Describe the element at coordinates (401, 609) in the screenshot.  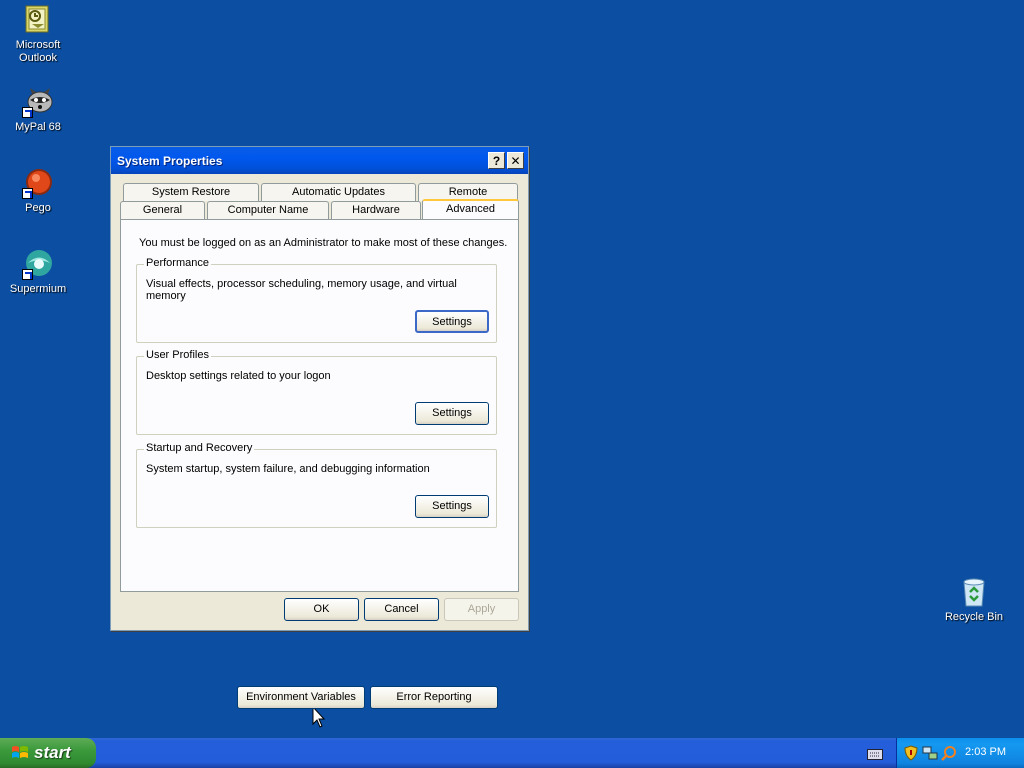
I see `cancel-button: Cancel` at that location.